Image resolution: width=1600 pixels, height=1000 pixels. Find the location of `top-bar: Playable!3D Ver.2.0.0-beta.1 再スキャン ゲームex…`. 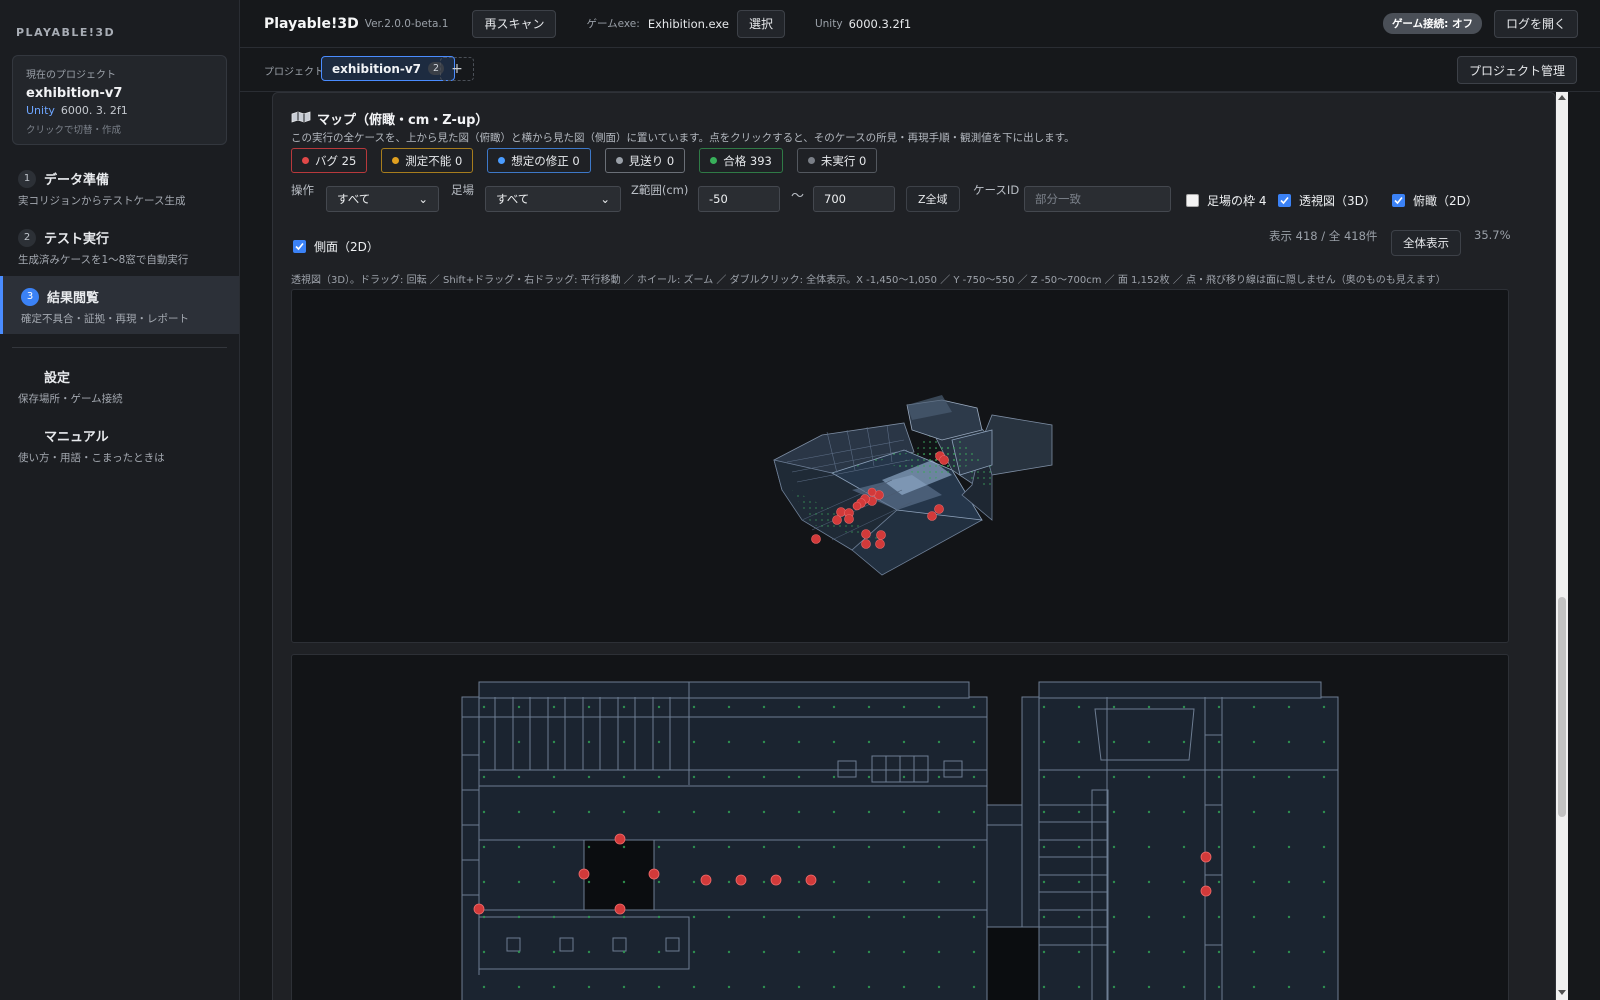

top-bar: Playable!3D Ver.2.0.0-beta.1 再スキャン ゲームex… is located at coordinates (920, 24).